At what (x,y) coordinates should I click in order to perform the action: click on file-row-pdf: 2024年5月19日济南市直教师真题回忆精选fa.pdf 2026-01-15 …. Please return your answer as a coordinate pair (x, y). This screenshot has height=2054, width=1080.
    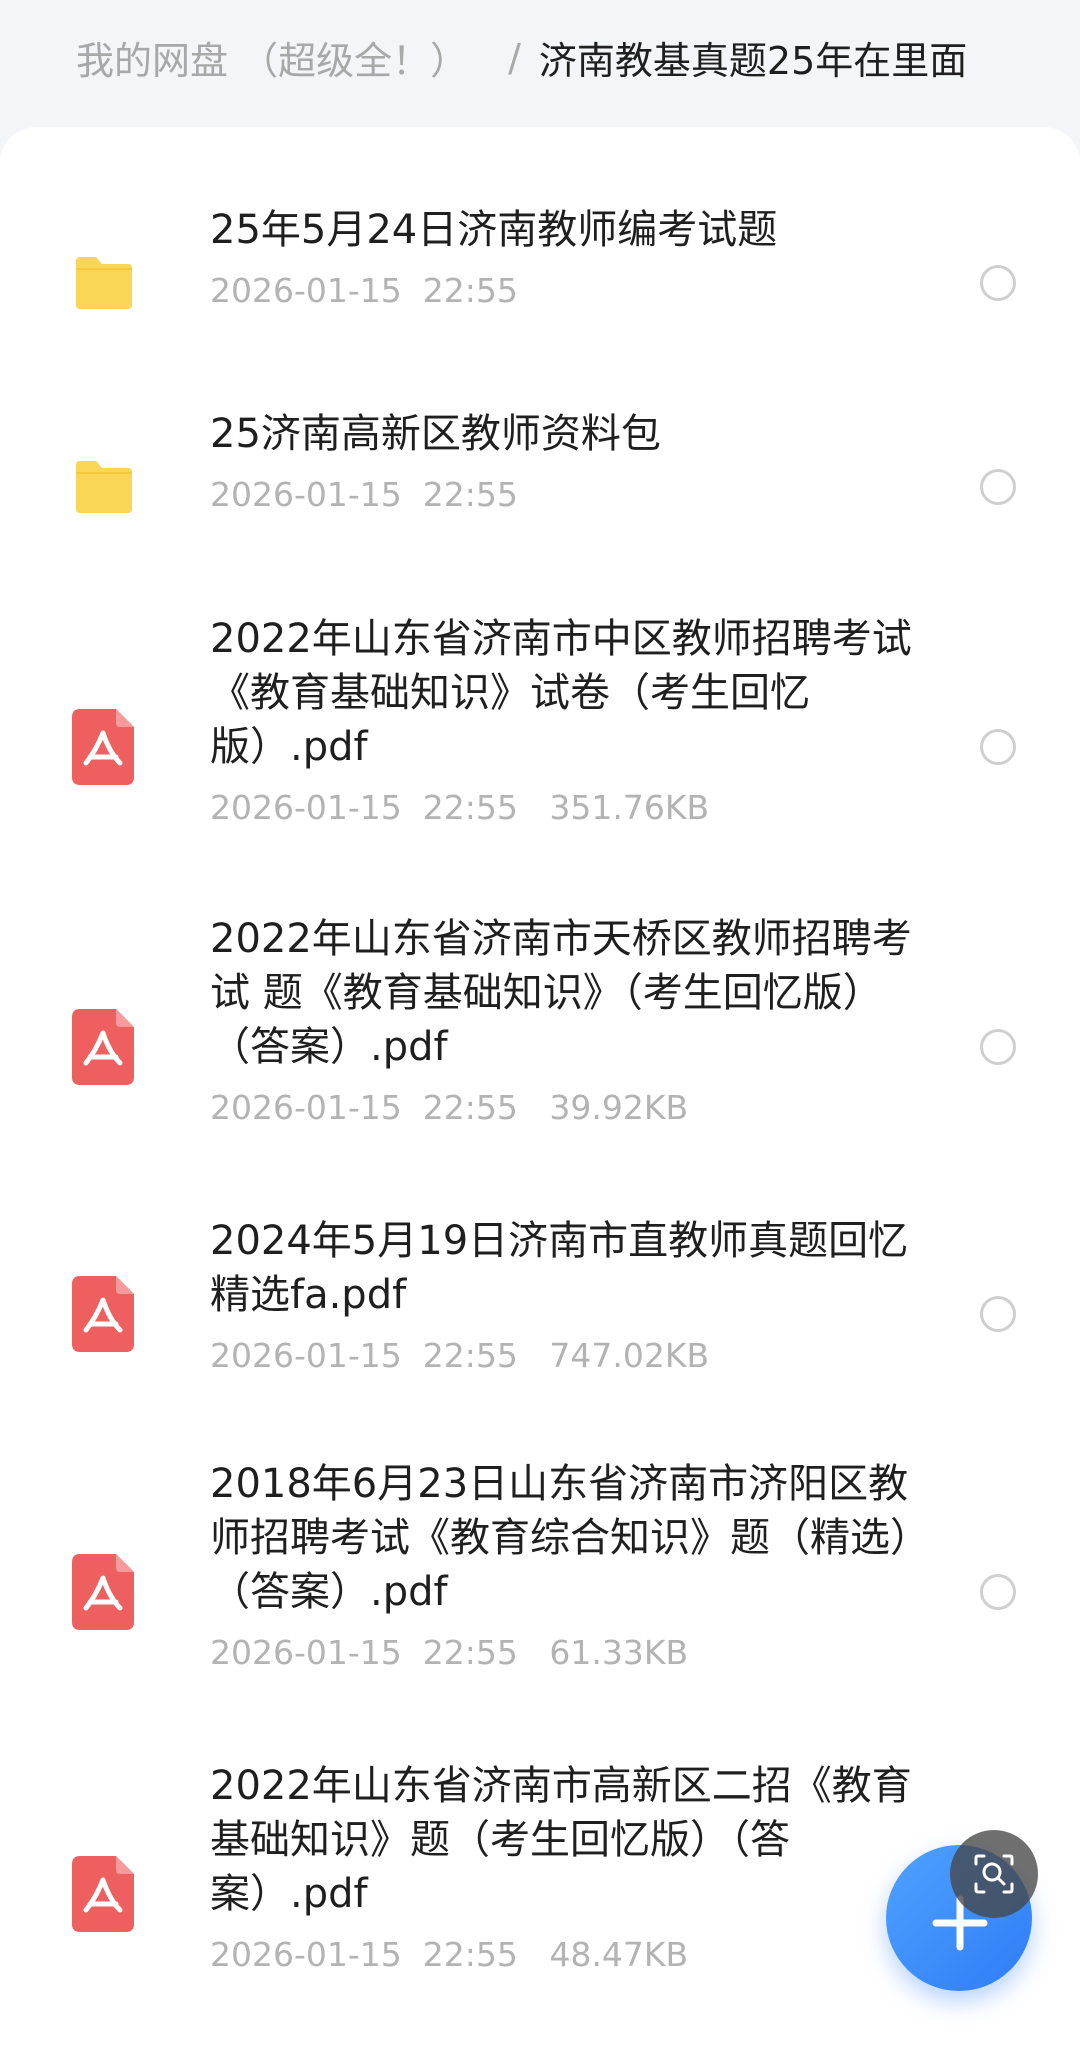
    Looking at the image, I should click on (540, 1314).